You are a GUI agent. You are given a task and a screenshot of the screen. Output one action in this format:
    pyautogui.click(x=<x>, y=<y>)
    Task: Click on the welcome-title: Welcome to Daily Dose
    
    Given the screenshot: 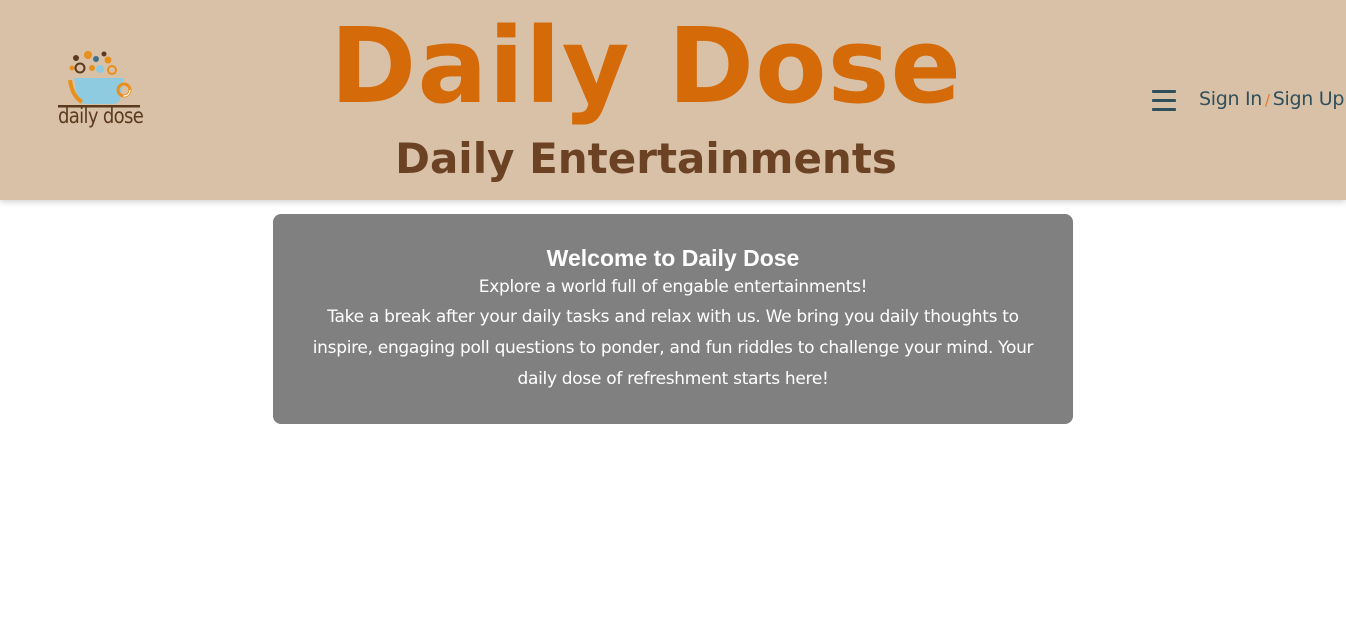 What is the action you would take?
    pyautogui.click(x=673, y=258)
    